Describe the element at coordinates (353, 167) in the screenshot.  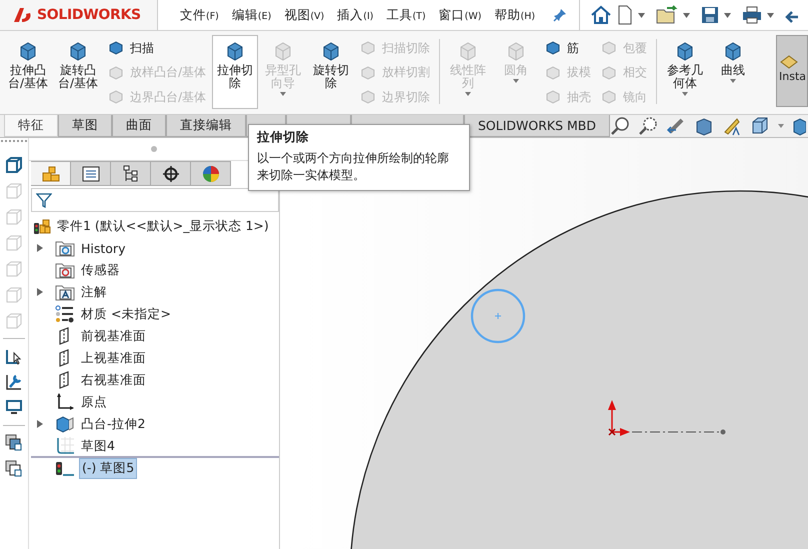
I see `tooltip-text: 以一个或两个方向拉伸所绘制的轮廓 来切除一实体模型。` at that location.